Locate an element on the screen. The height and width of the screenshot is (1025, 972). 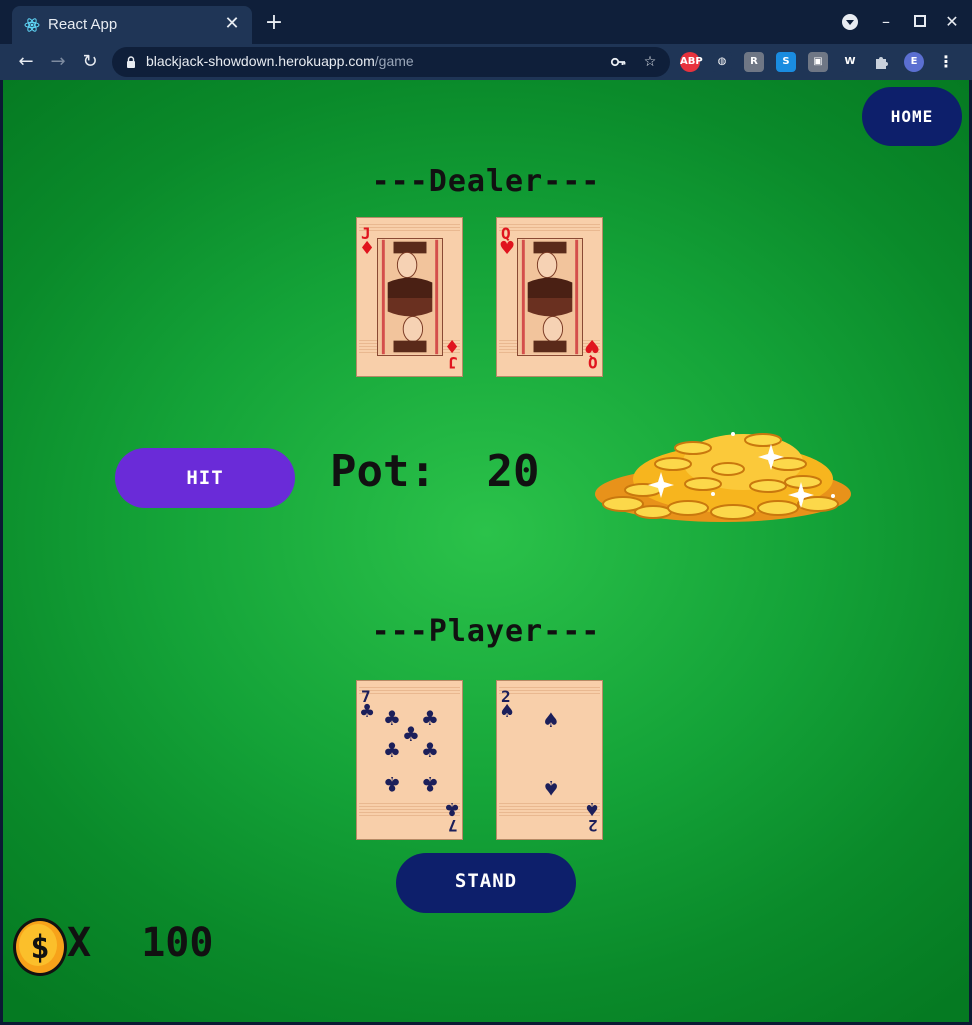
new-tab-button: + is located at coordinates (274, 24).